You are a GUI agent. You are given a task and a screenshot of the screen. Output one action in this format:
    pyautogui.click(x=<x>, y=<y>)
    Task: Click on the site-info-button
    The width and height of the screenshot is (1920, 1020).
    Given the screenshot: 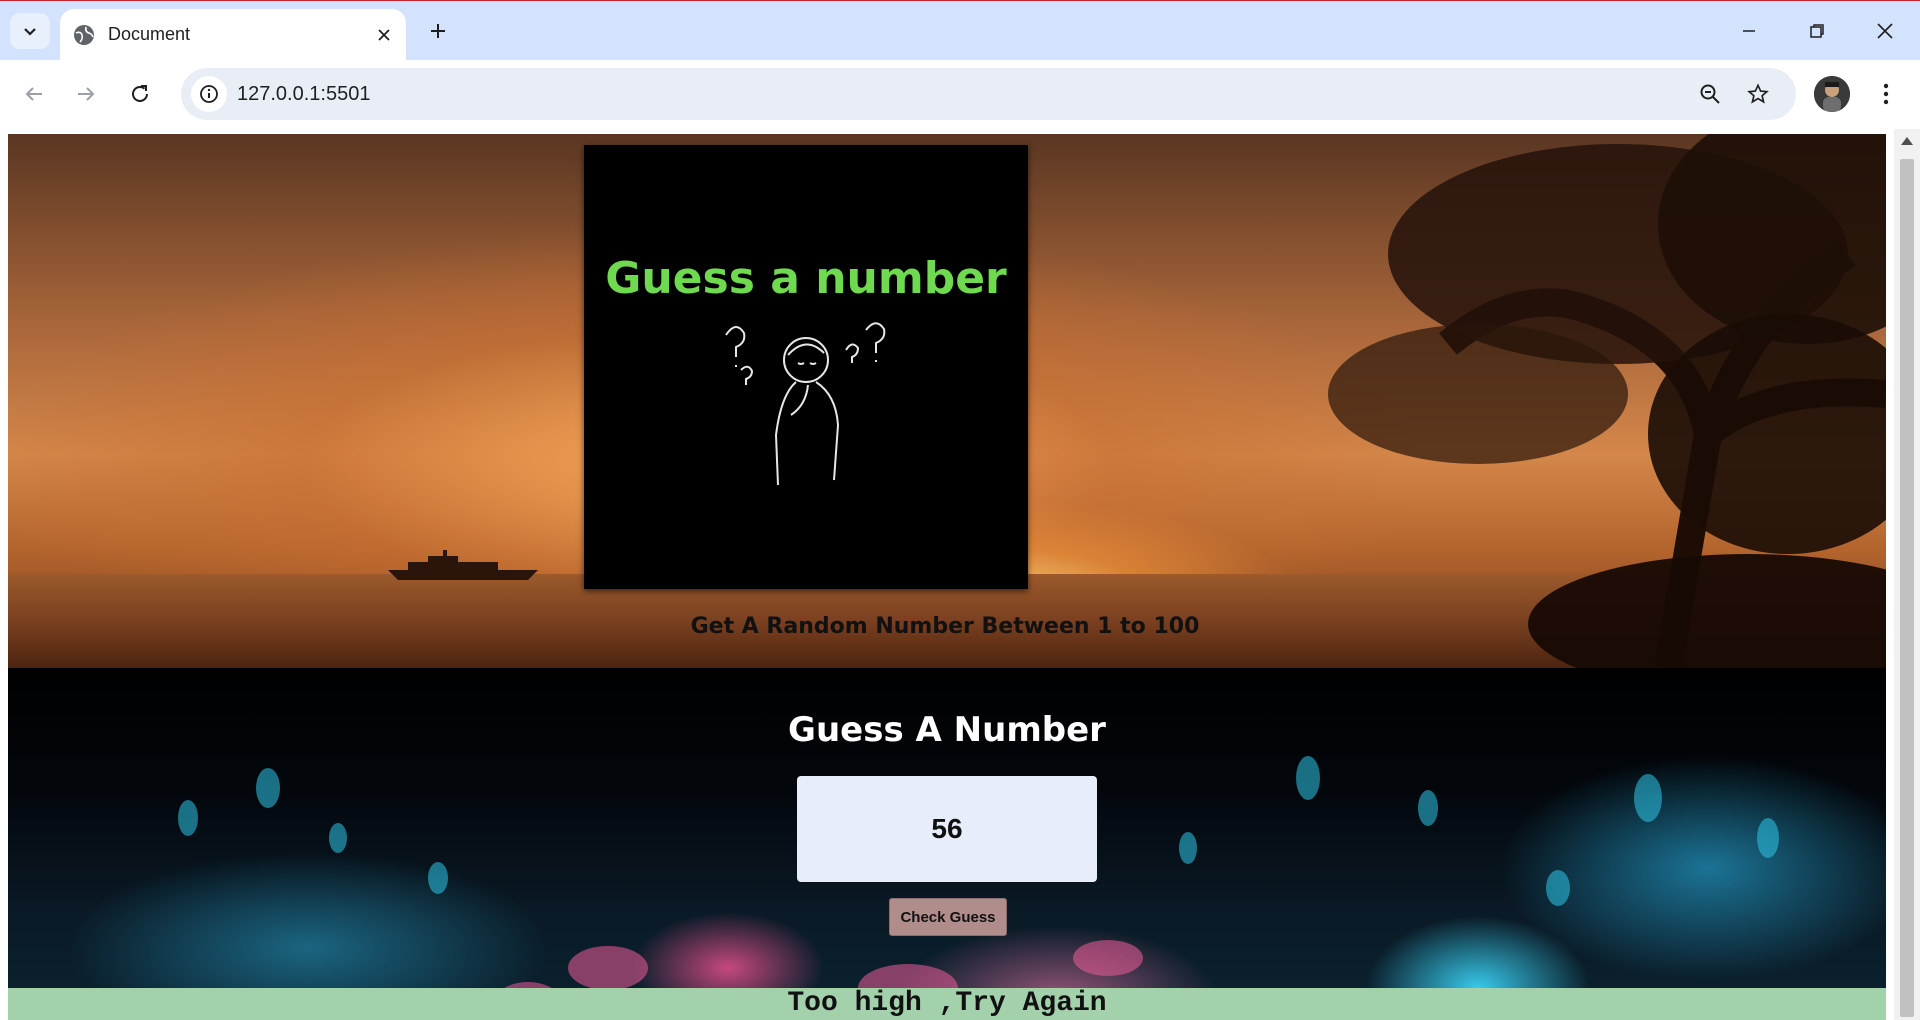 What is the action you would take?
    pyautogui.click(x=209, y=94)
    